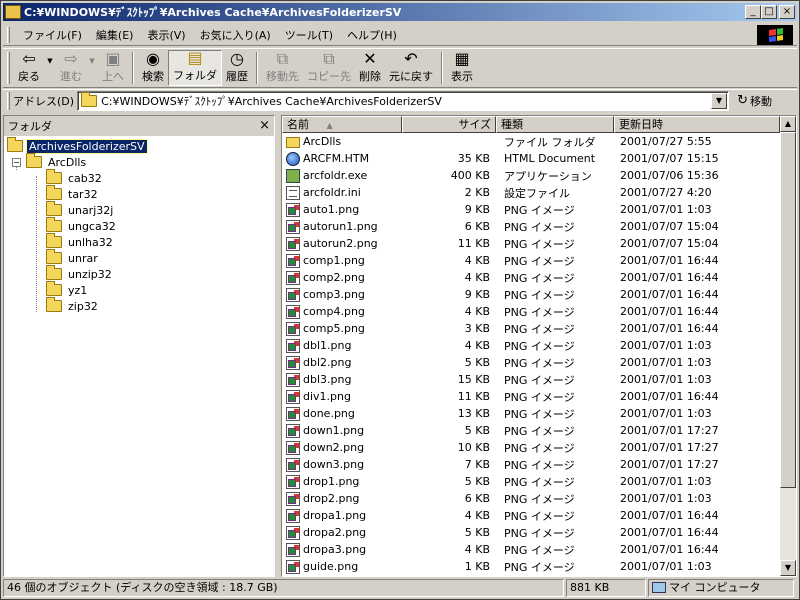 The image size is (800, 600). Describe the element at coordinates (669, 277) in the screenshot. I see `file-date: 2001/07/01 16:44` at that location.